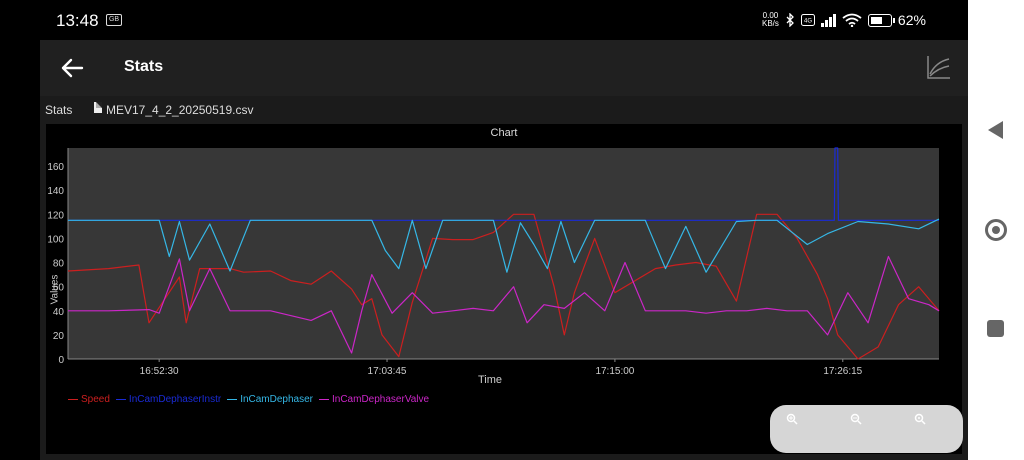 The image size is (1024, 460). What do you see at coordinates (59, 312) in the screenshot?
I see `y-tick-label: 40` at bounding box center [59, 312].